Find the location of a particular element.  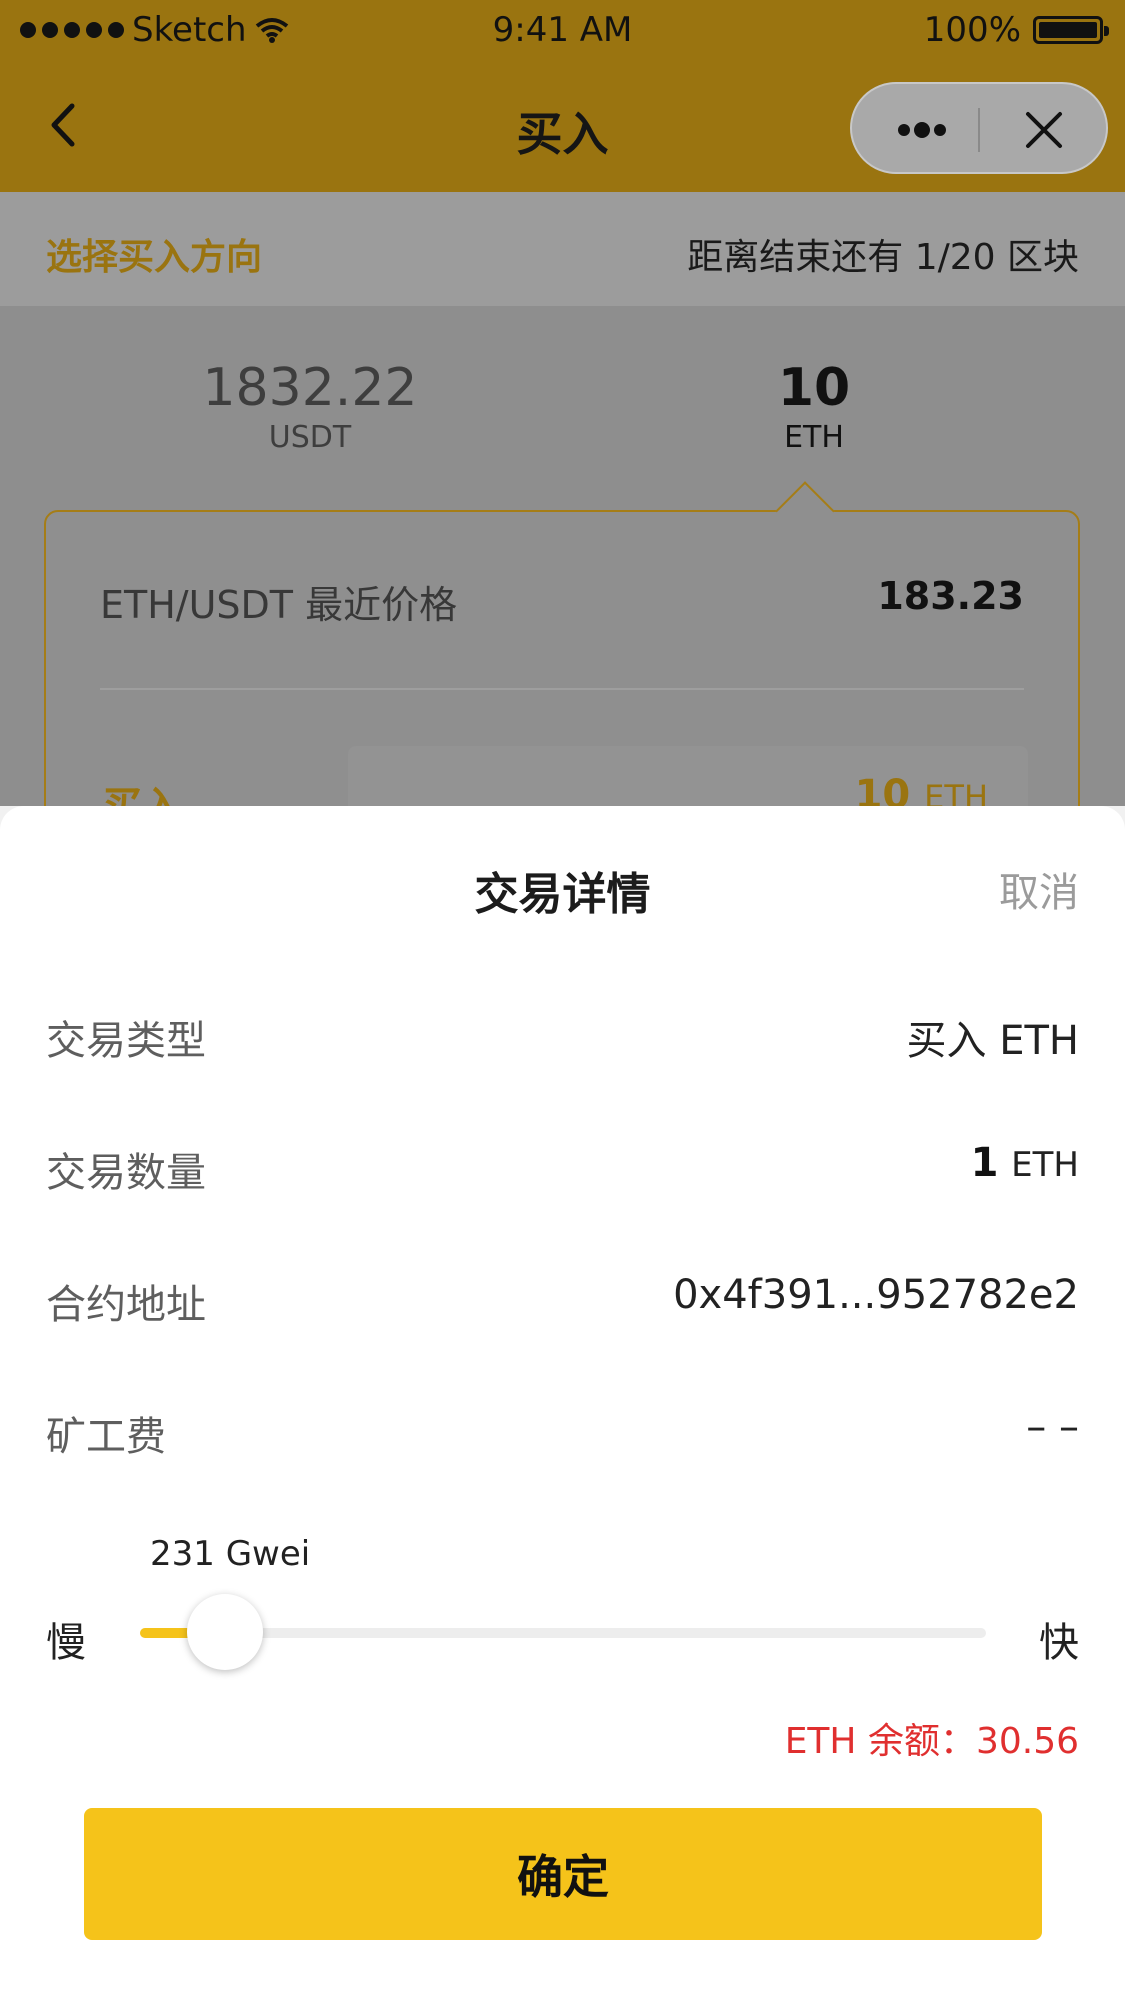

capsule-divider is located at coordinates (979, 130).